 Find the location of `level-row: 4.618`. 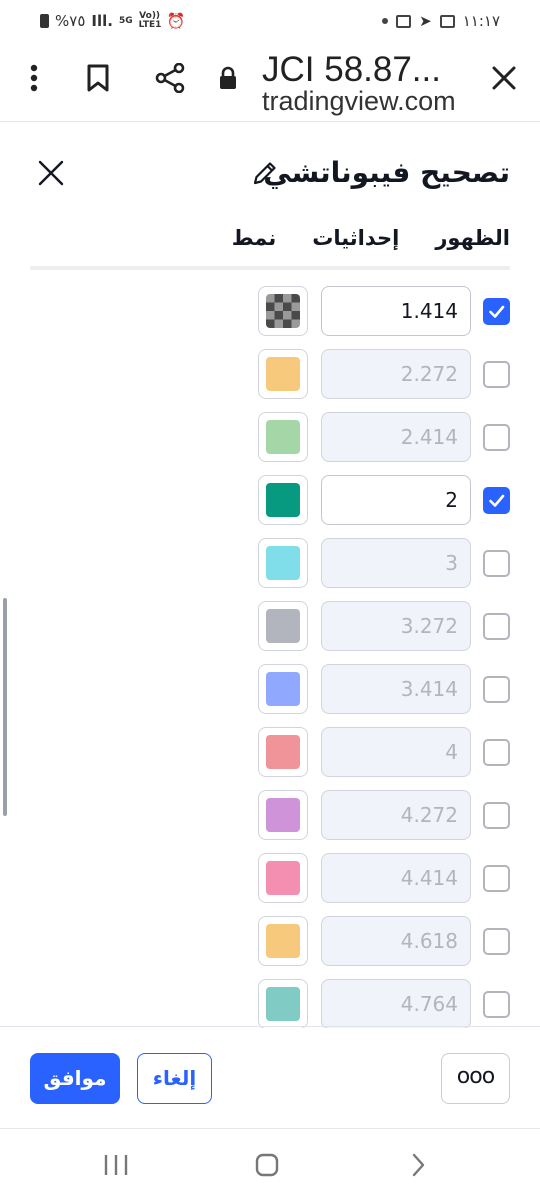

level-row: 4.618 is located at coordinates (270, 945).